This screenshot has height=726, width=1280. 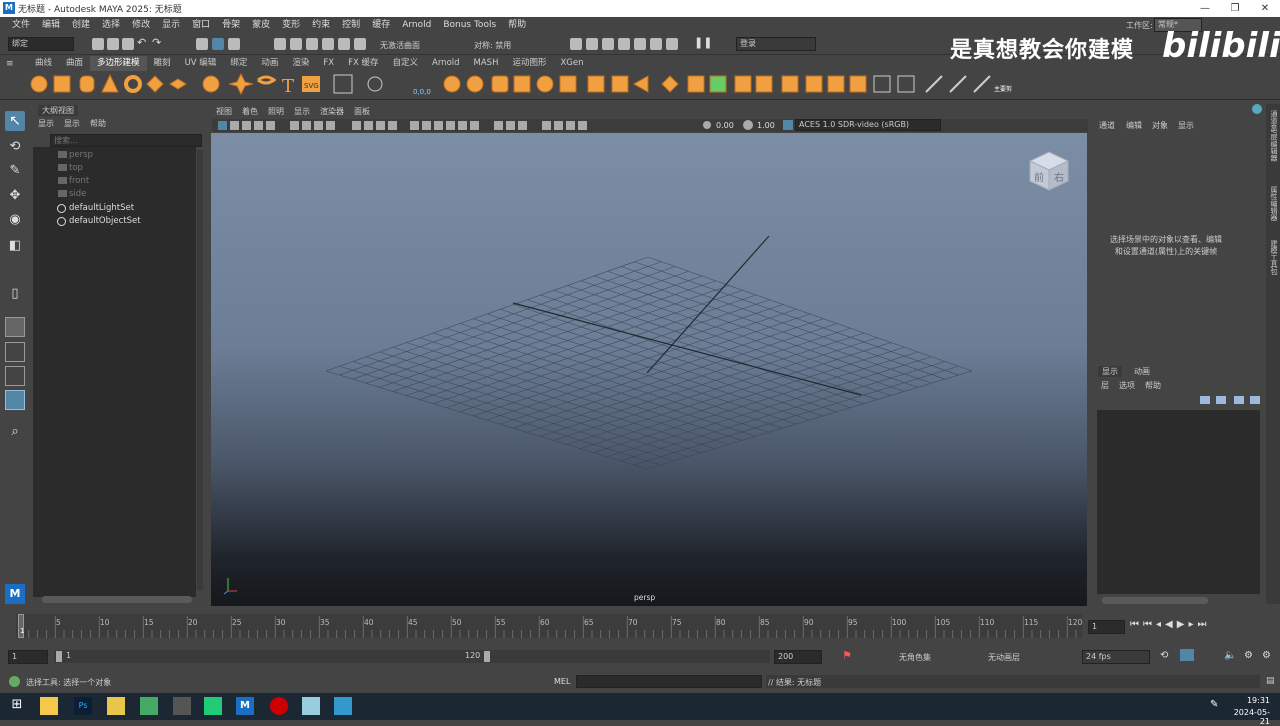 What do you see at coordinates (1105, 385) in the screenshot?
I see `layer-menu-layers: 层` at bounding box center [1105, 385].